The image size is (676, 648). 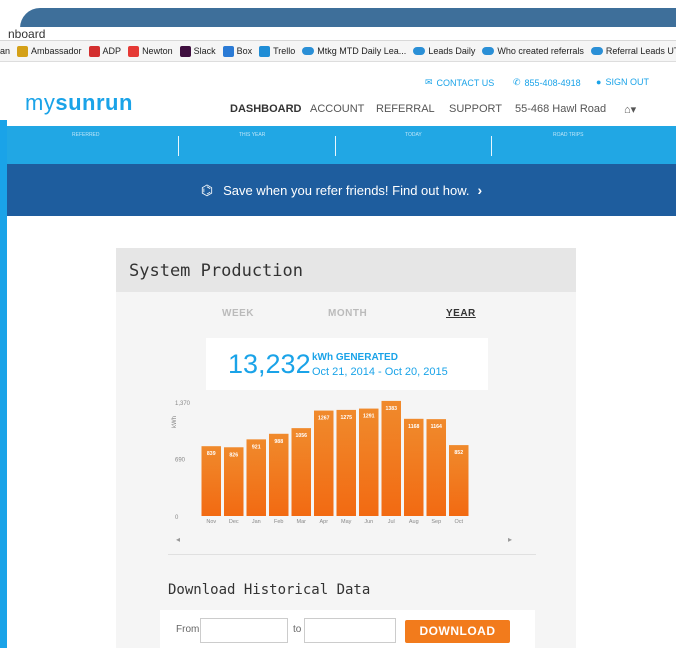 I want to click on bookmark-item: Ambassador, so click(x=49, y=51).